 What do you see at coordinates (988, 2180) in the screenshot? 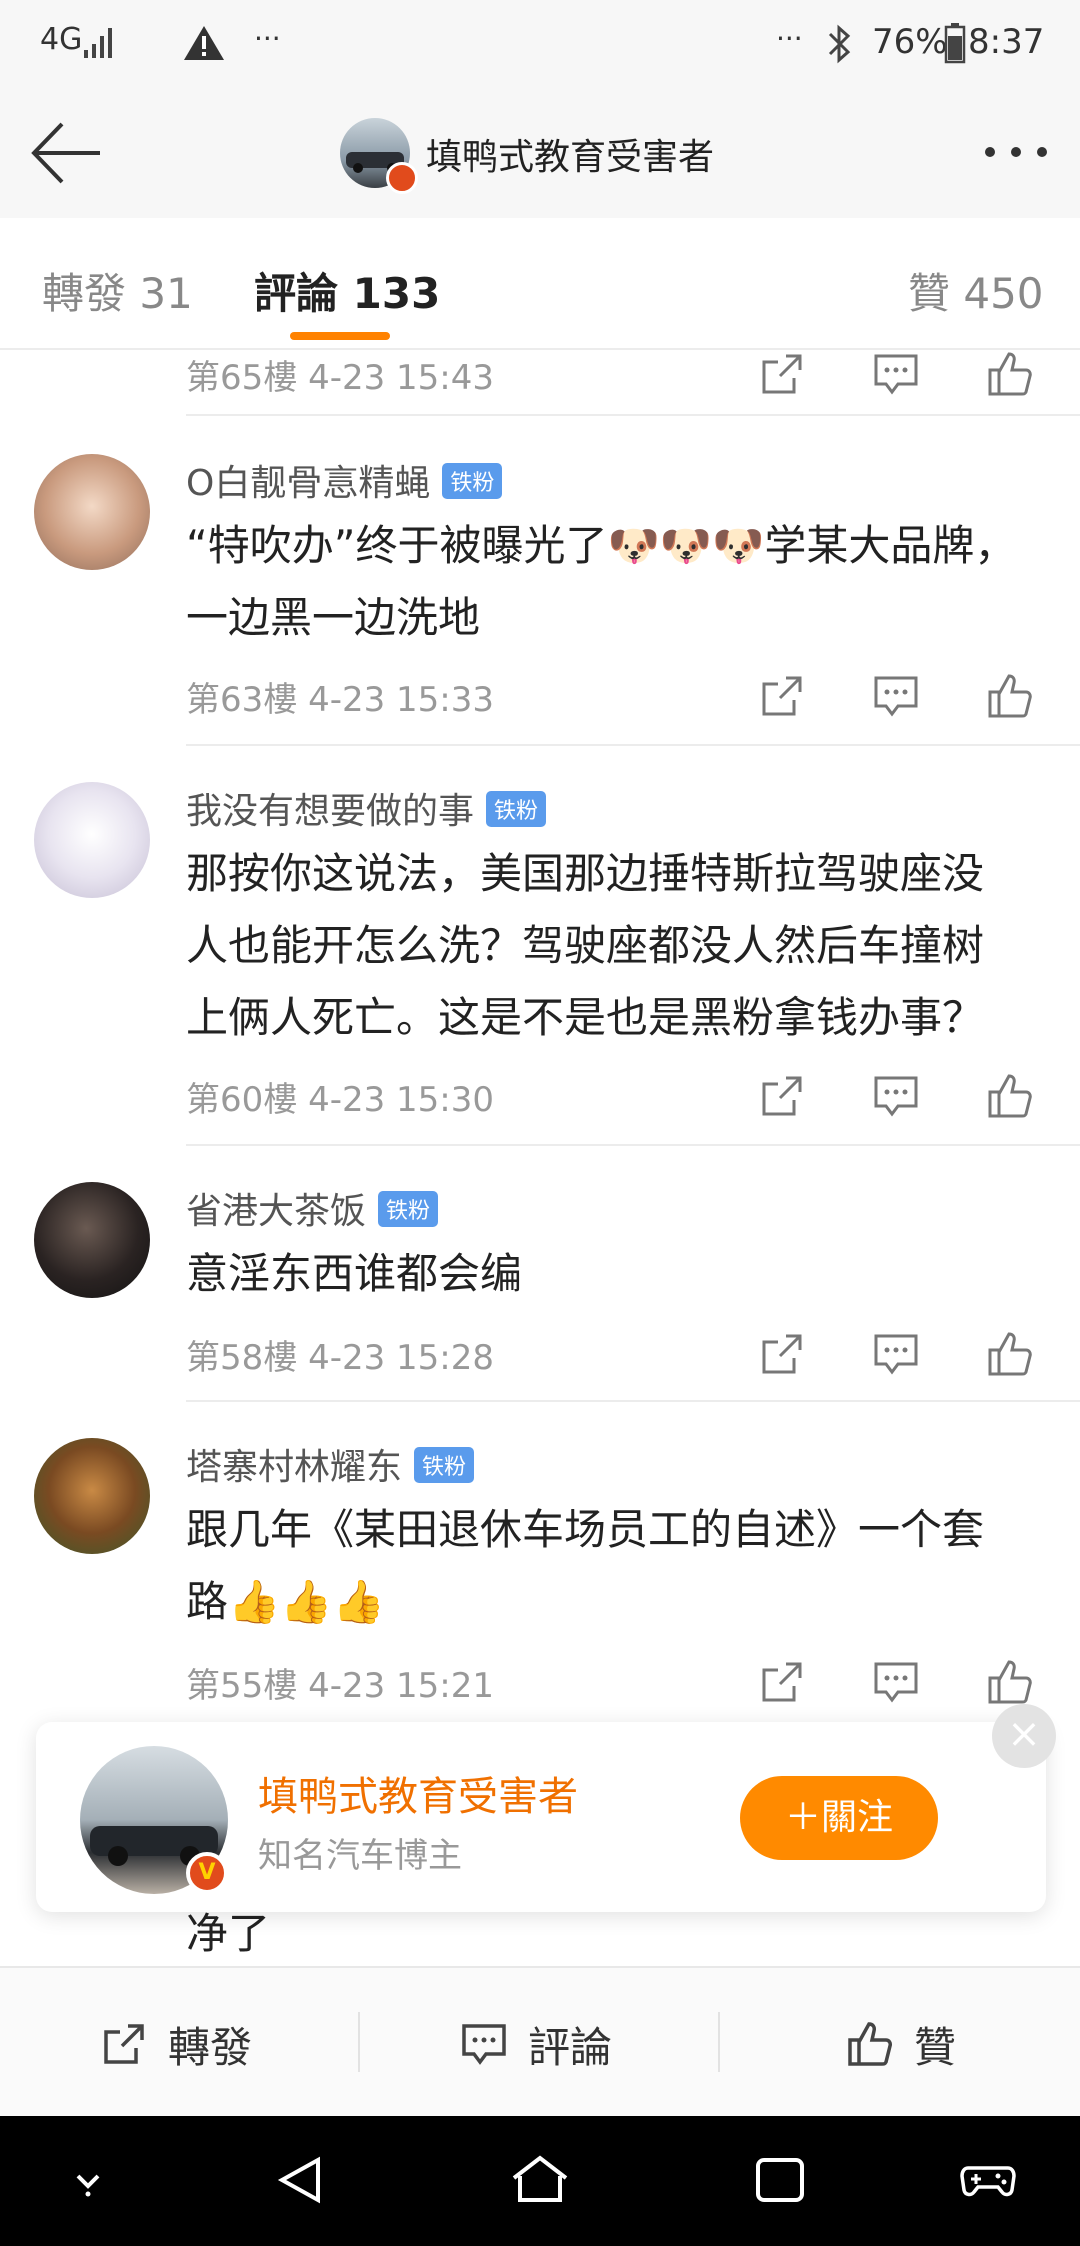
I see `game-controller-icon` at bounding box center [988, 2180].